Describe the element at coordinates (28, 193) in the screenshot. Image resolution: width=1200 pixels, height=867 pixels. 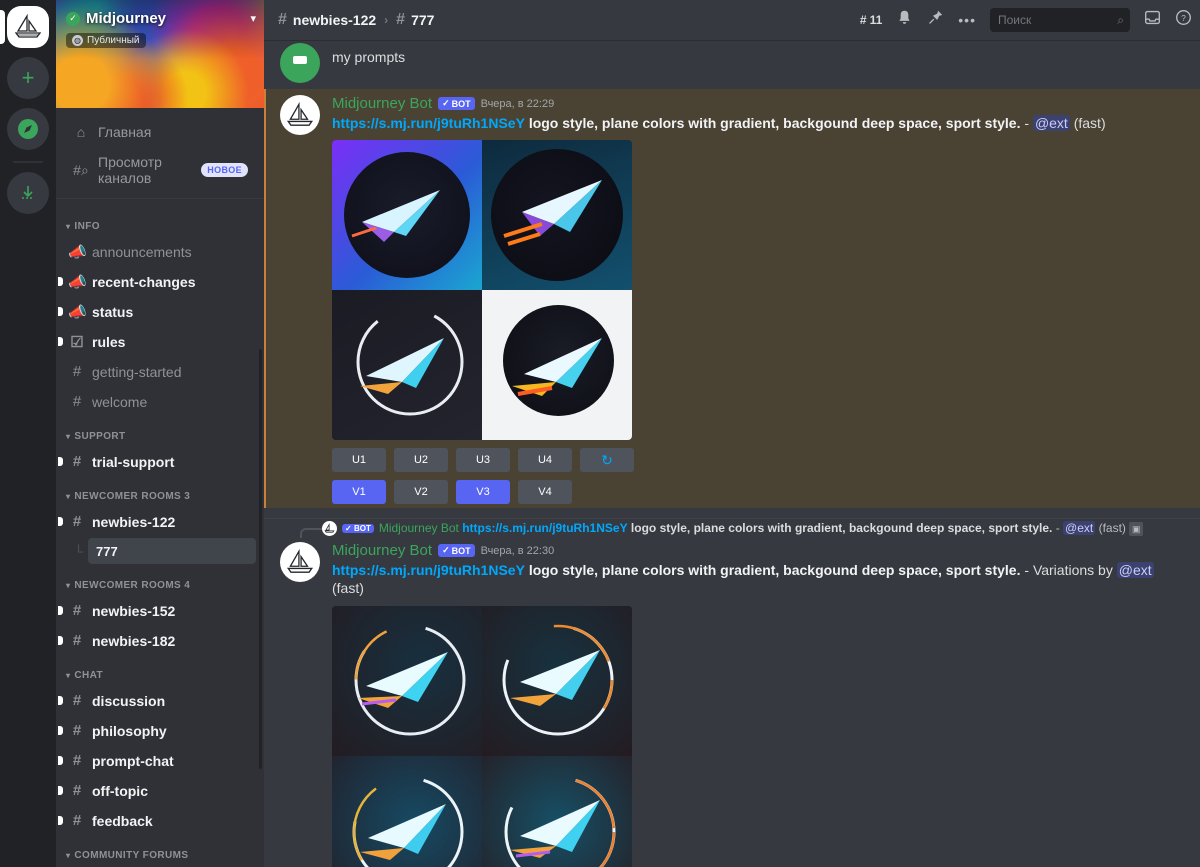
I see `download-apps-button` at that location.